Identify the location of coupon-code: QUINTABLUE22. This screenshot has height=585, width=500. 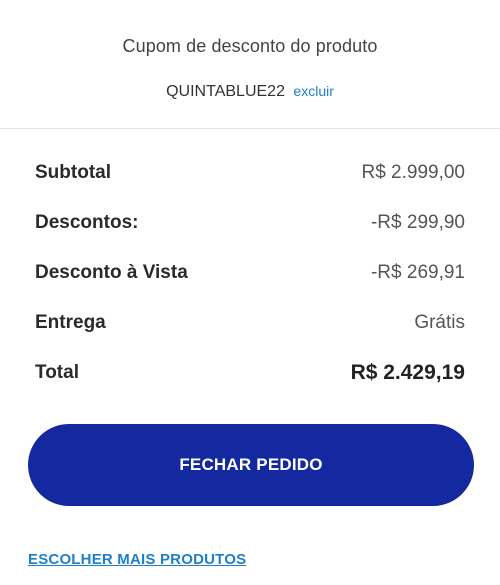
(225, 91).